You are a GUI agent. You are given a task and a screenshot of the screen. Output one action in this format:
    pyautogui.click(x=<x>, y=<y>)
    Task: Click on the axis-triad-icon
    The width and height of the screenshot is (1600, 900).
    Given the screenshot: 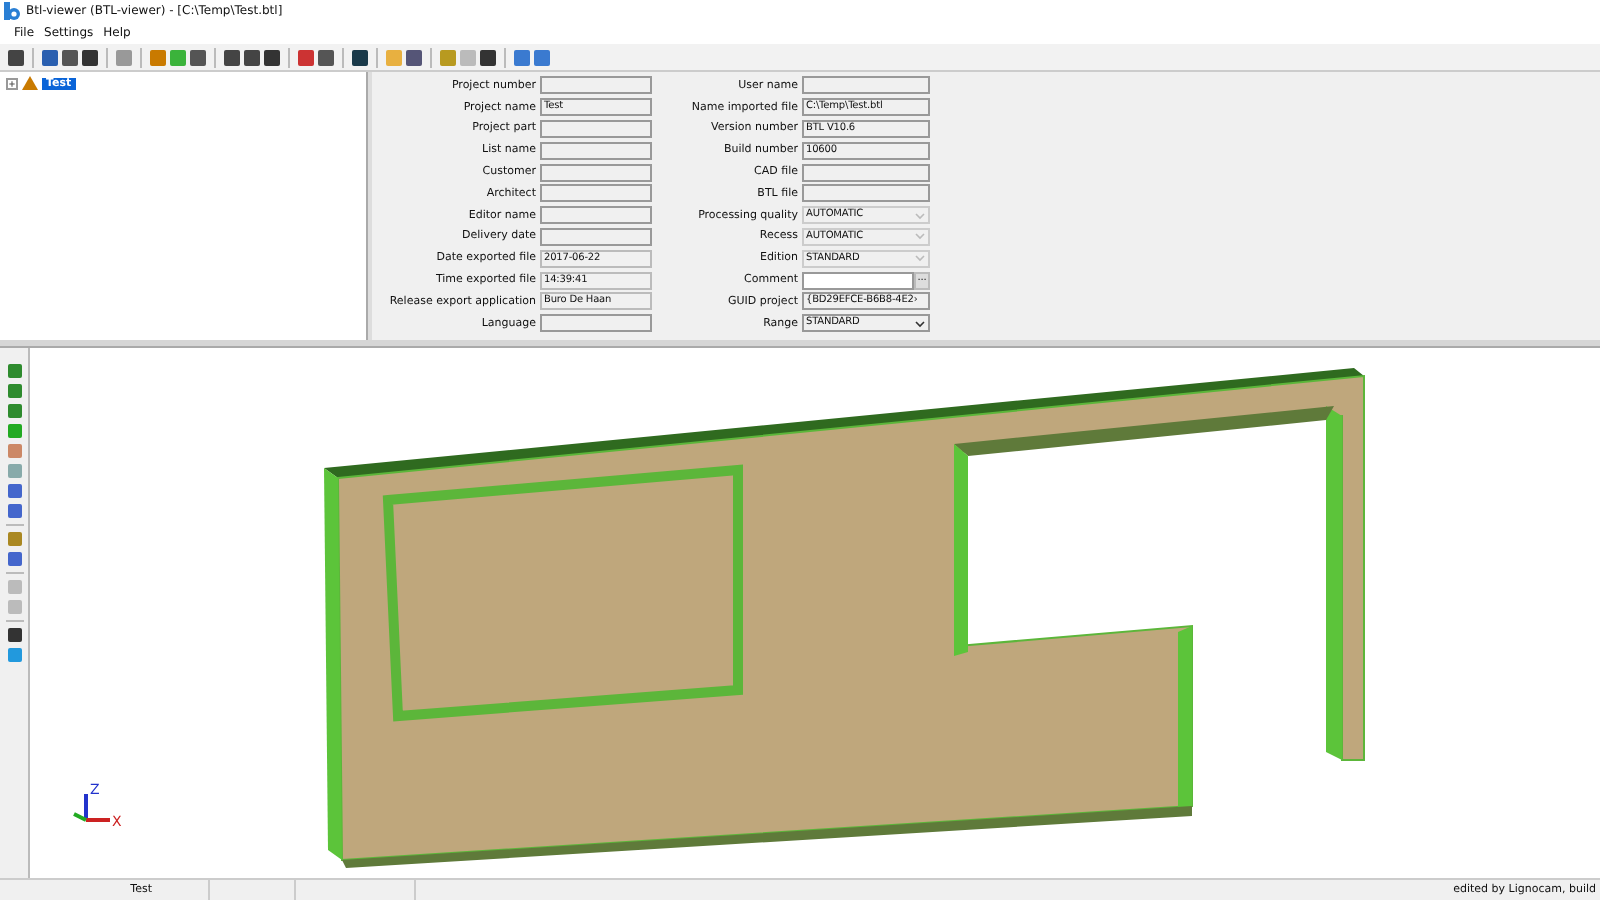 What is the action you would take?
    pyautogui.click(x=91, y=808)
    